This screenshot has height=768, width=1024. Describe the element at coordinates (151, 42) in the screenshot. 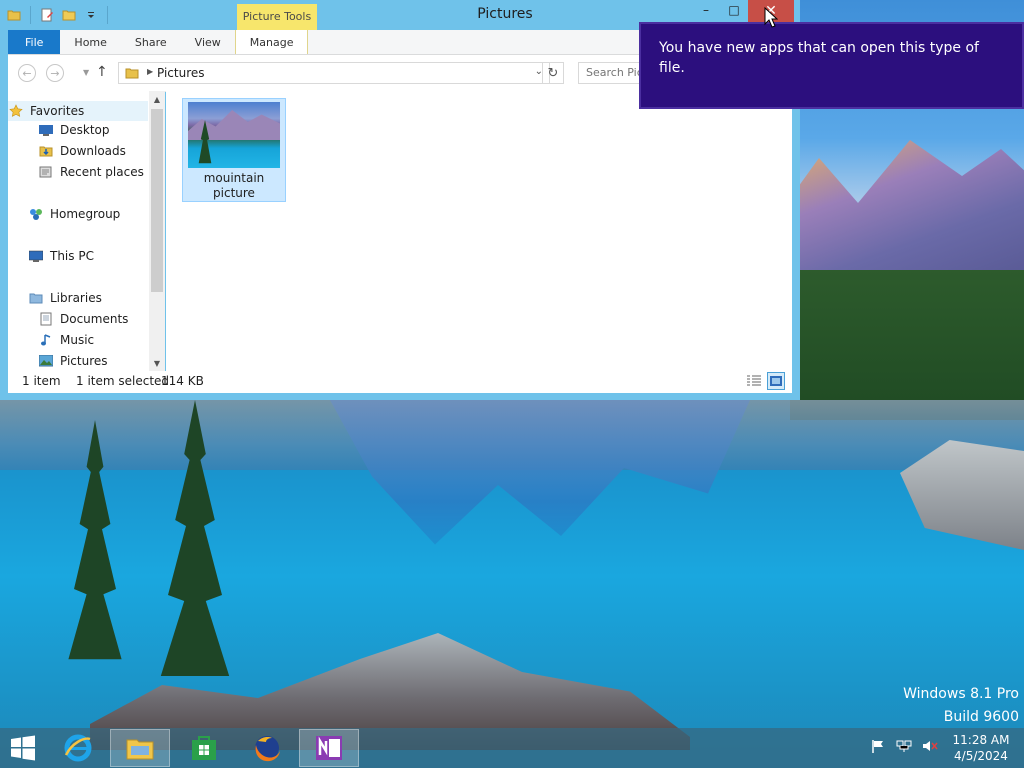

I see `tab-share: Share` at that location.